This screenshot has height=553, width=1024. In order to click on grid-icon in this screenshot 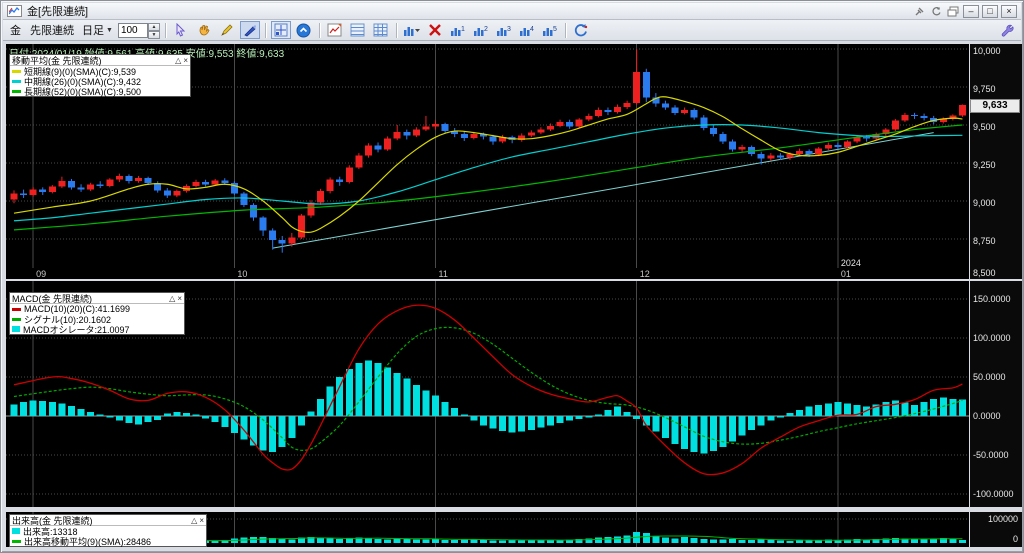, I will do `click(381, 30)`.